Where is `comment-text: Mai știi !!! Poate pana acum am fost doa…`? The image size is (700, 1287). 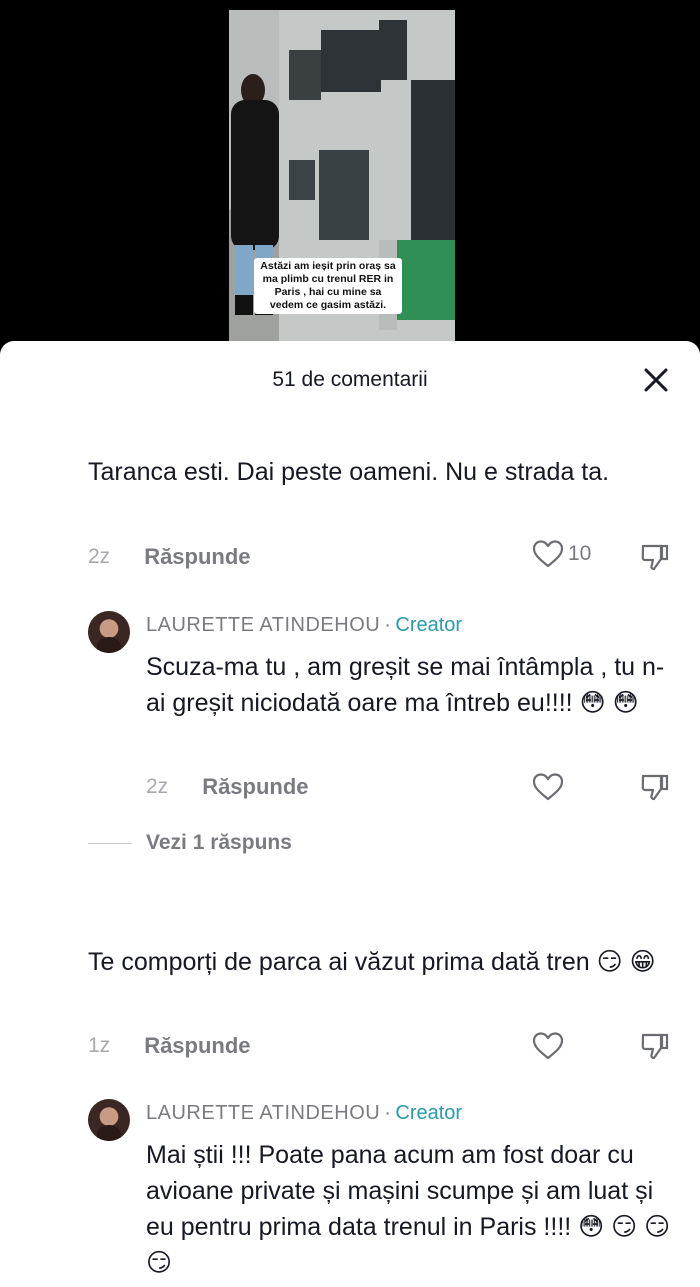 comment-text: Mai știi !!! Poate pana acum am fost doa… is located at coordinates (408, 1209).